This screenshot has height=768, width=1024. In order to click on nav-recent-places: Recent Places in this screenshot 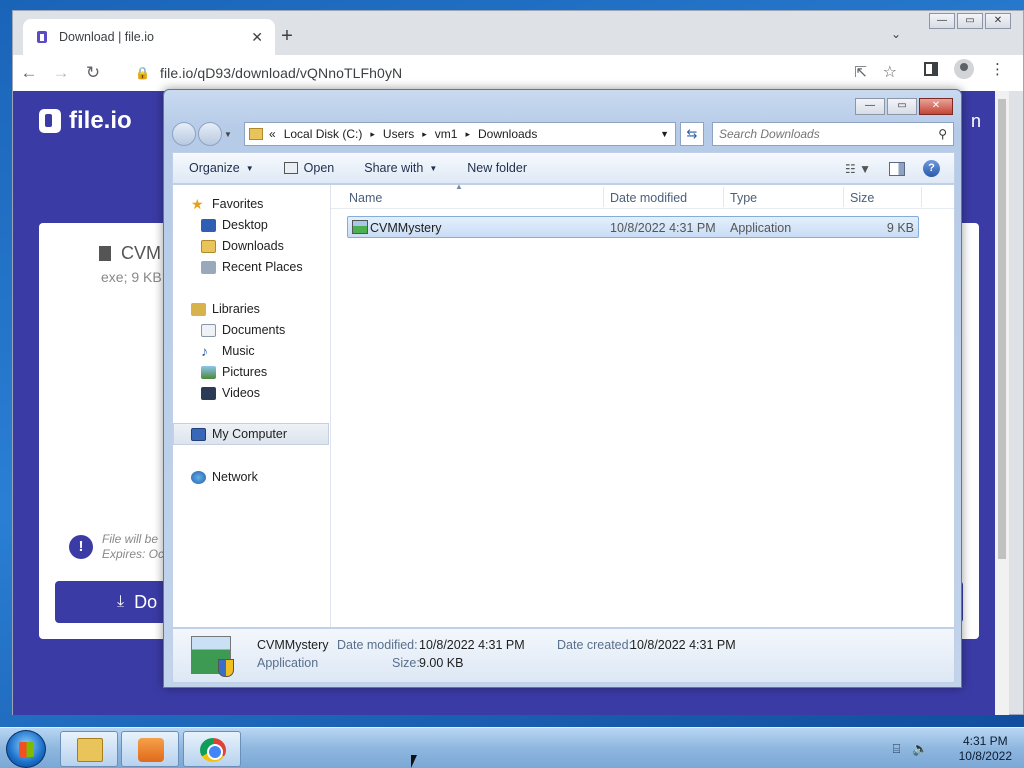, I will do `click(252, 267)`.